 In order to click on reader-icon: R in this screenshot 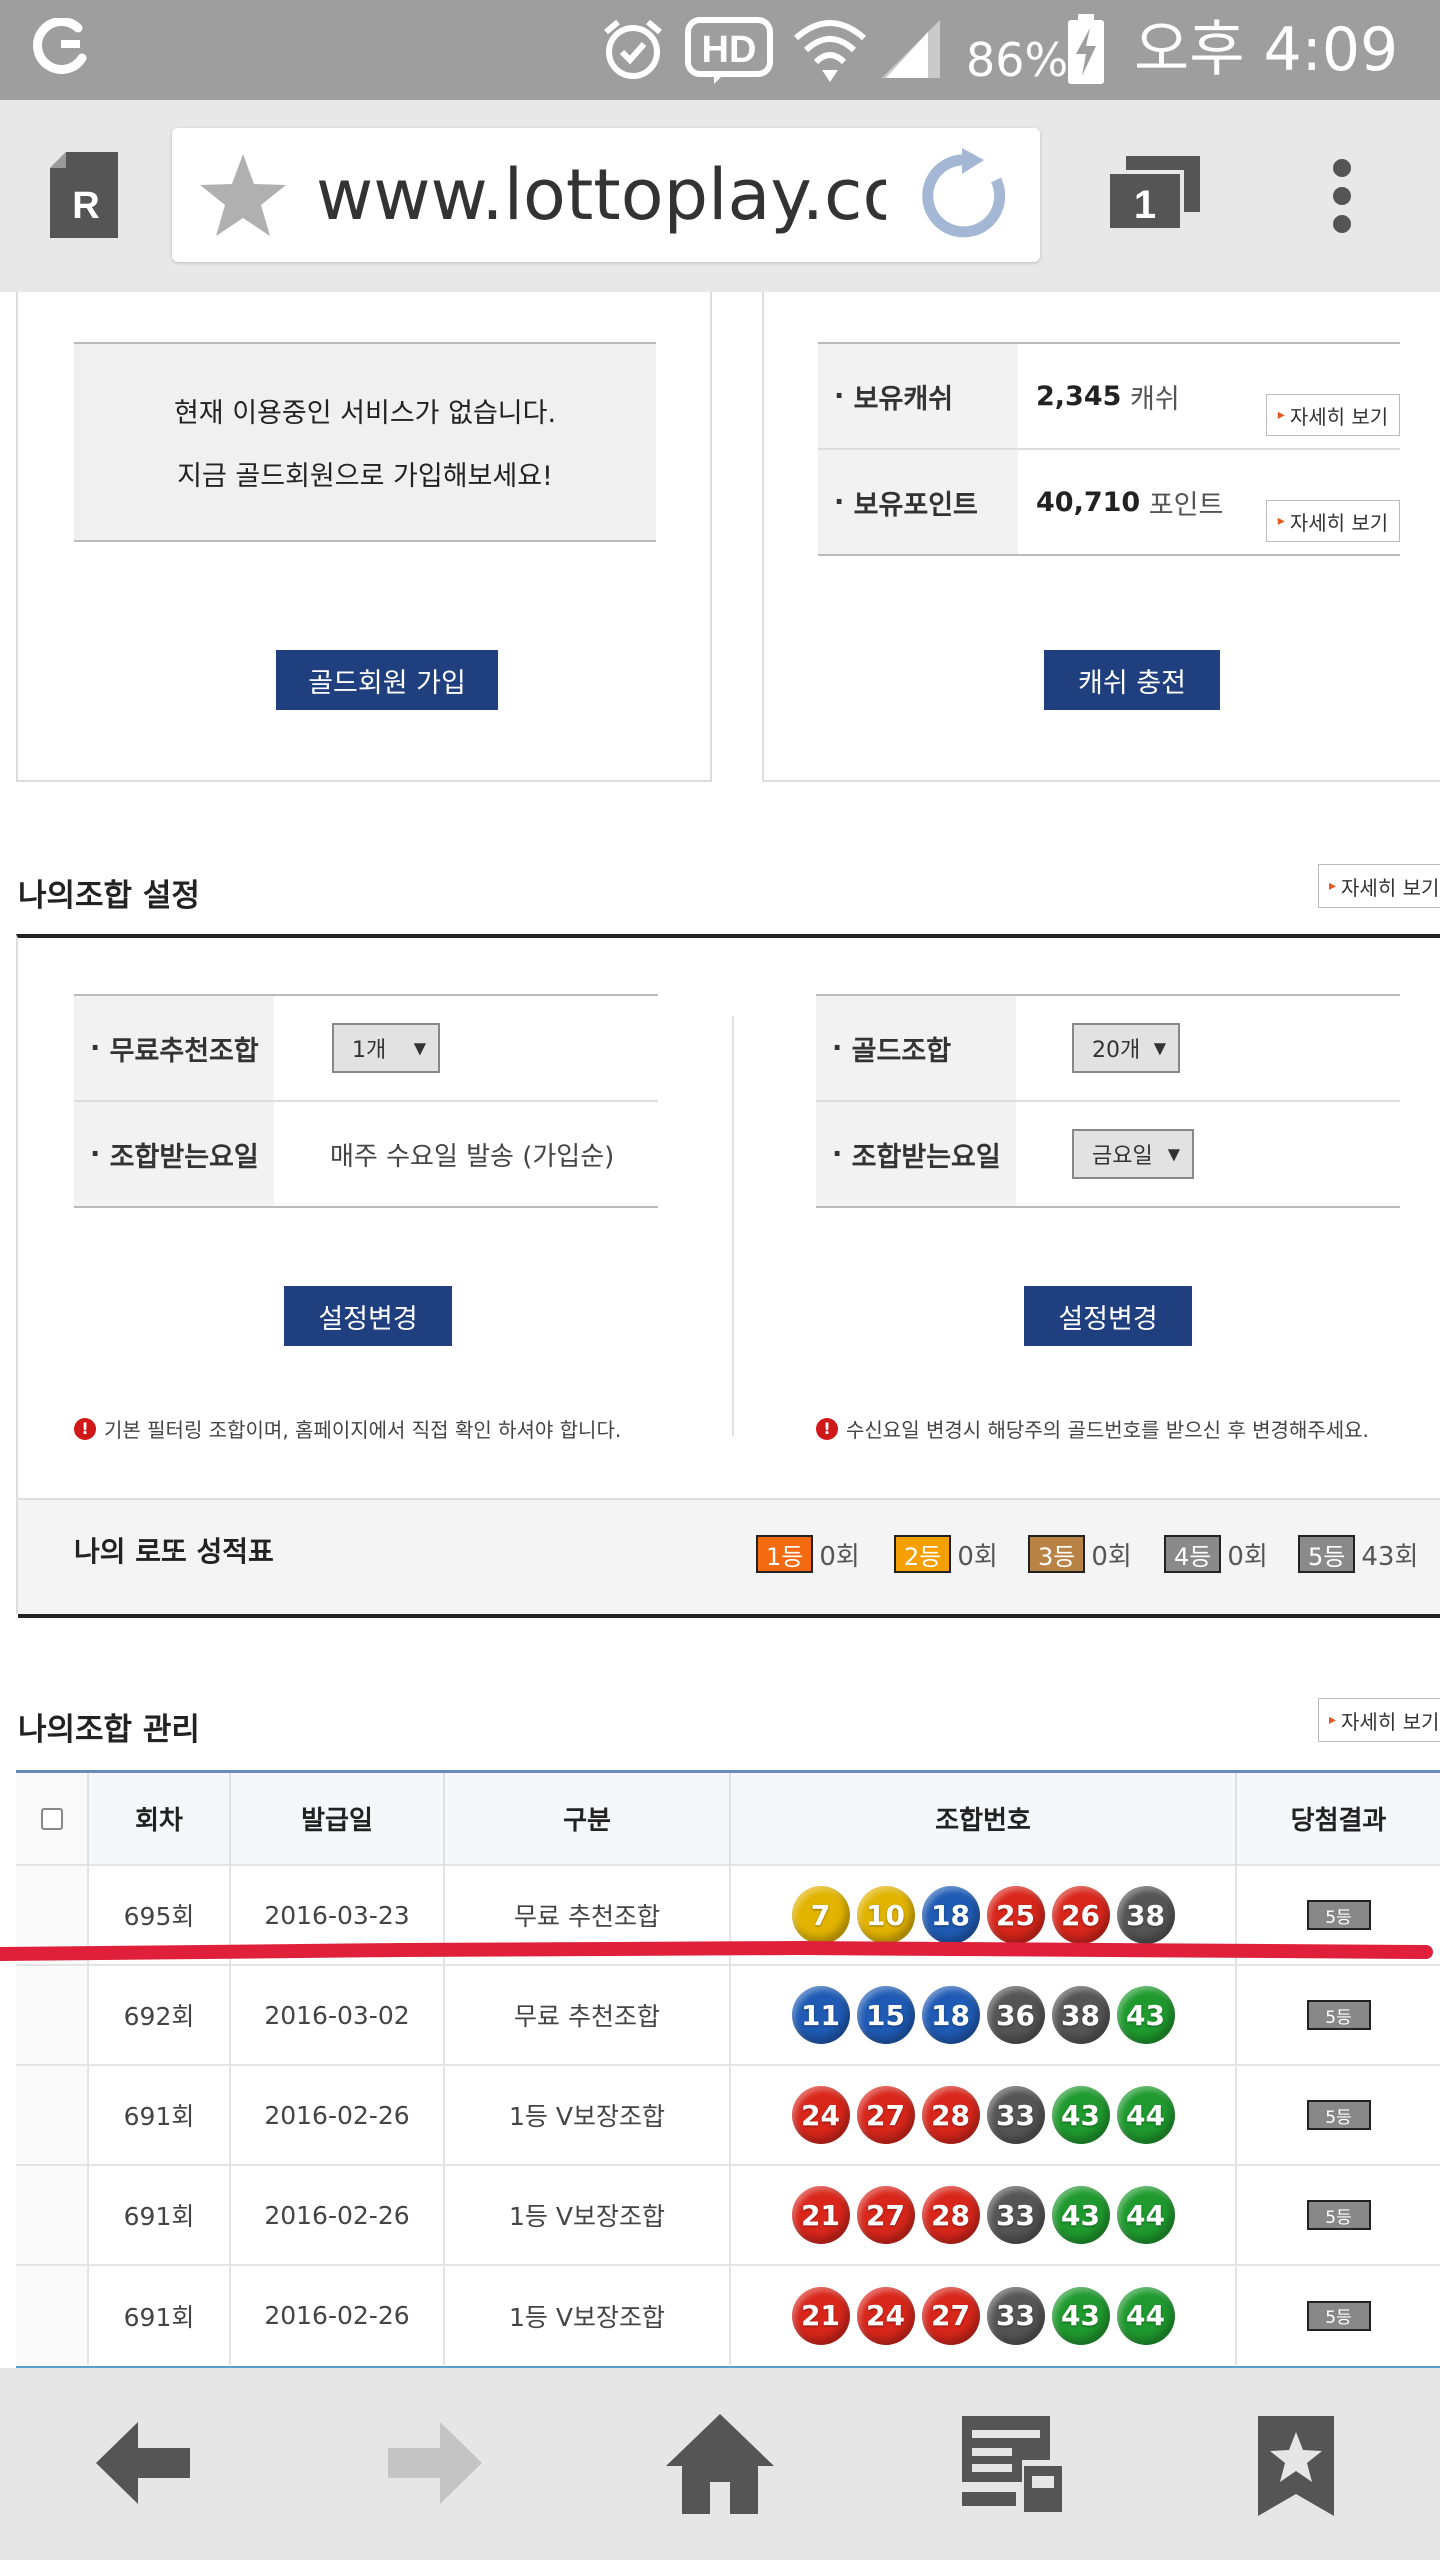, I will do `click(84, 196)`.